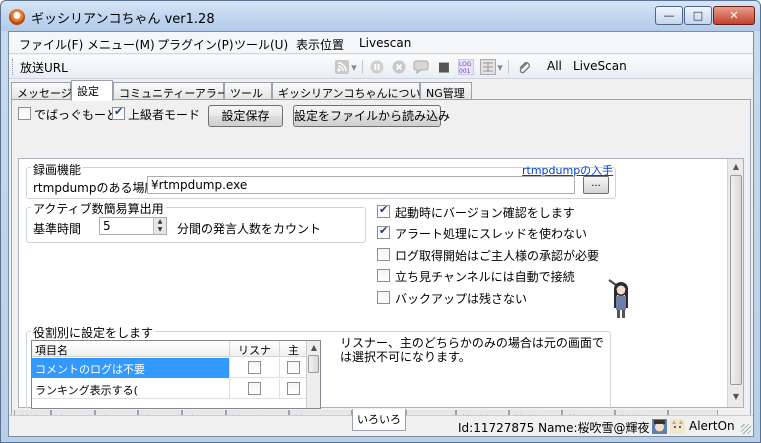 The height and width of the screenshot is (443, 761). I want to click on tab-messages: メッセージ, so click(41, 91).